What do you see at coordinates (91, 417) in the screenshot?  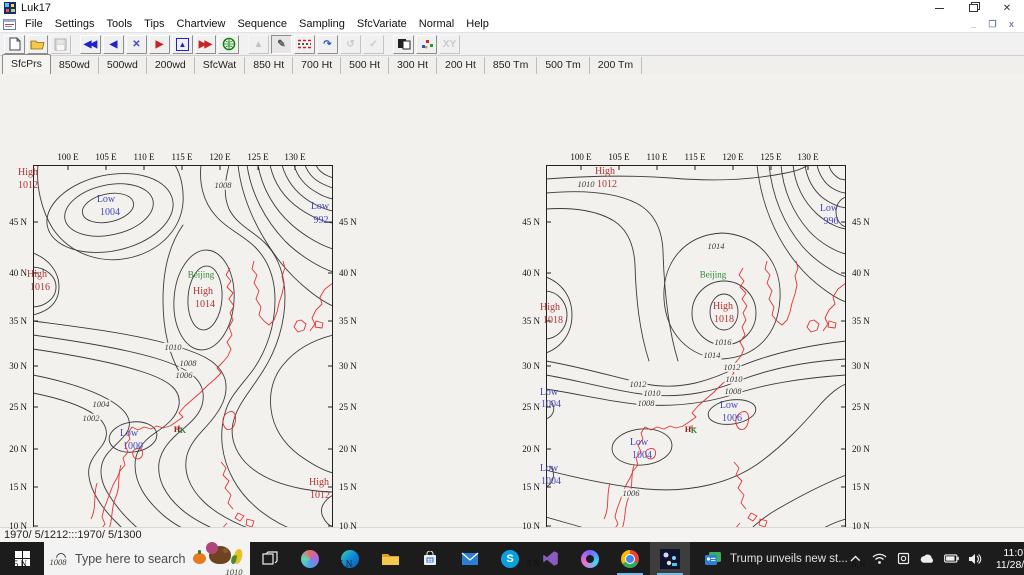 I see `contour-value-label: 1002` at bounding box center [91, 417].